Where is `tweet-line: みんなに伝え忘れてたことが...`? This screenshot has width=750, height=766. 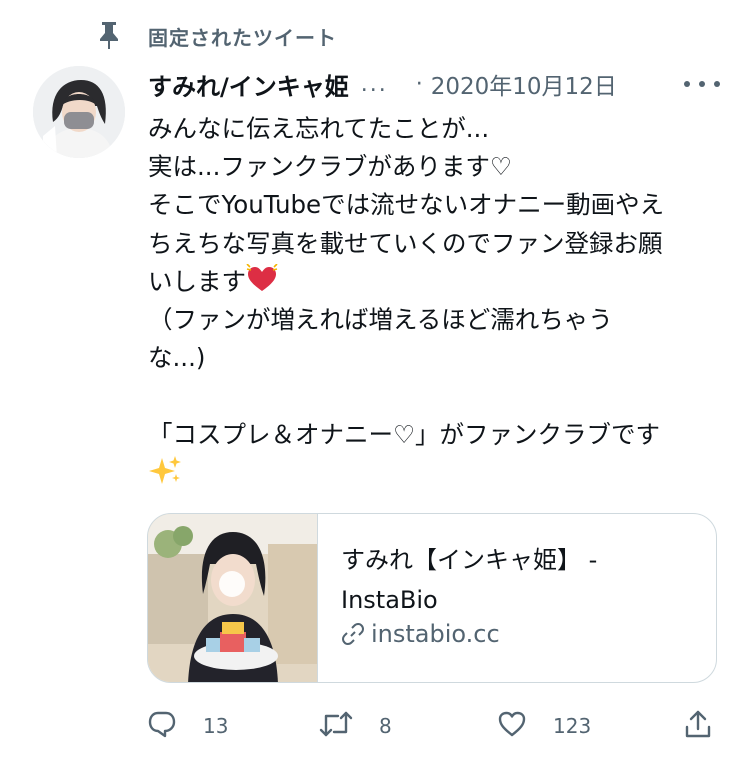 tweet-line: みんなに伝え忘れてたことが... is located at coordinates (319, 128).